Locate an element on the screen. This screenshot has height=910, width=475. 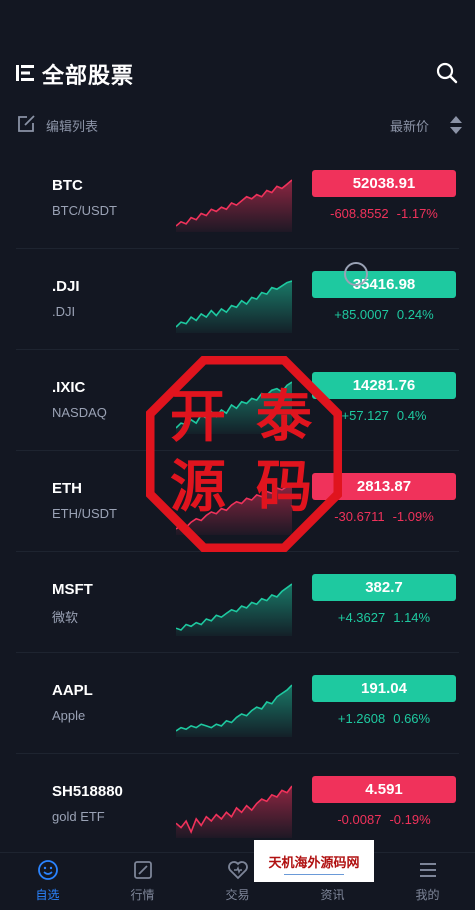
change-value: +57.127 is located at coordinates (365, 415).